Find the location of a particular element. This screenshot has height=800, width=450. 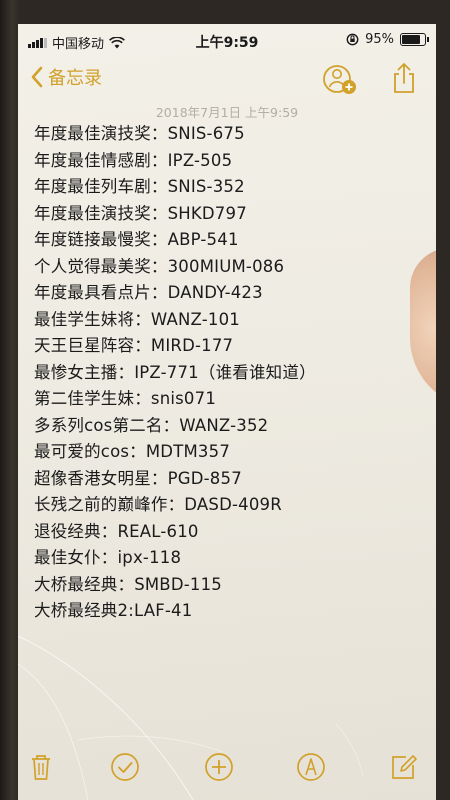

battery-level-fill is located at coordinates (411, 39).